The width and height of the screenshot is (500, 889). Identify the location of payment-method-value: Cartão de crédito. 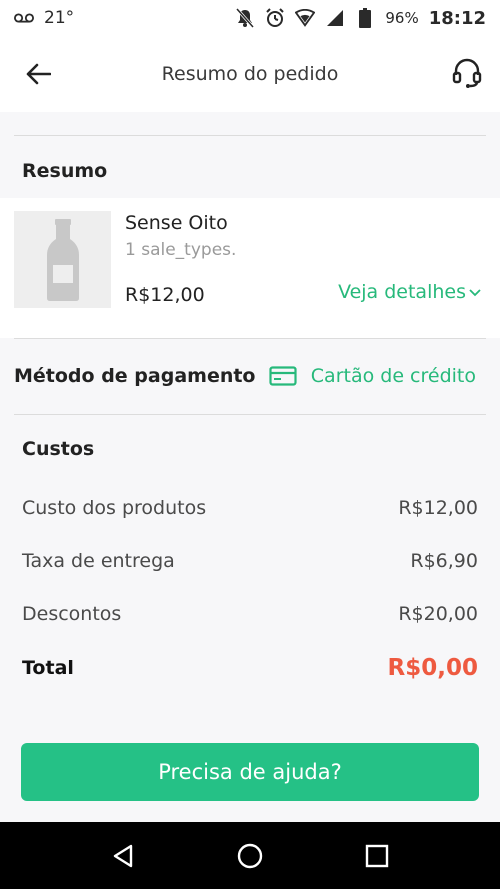
(372, 376).